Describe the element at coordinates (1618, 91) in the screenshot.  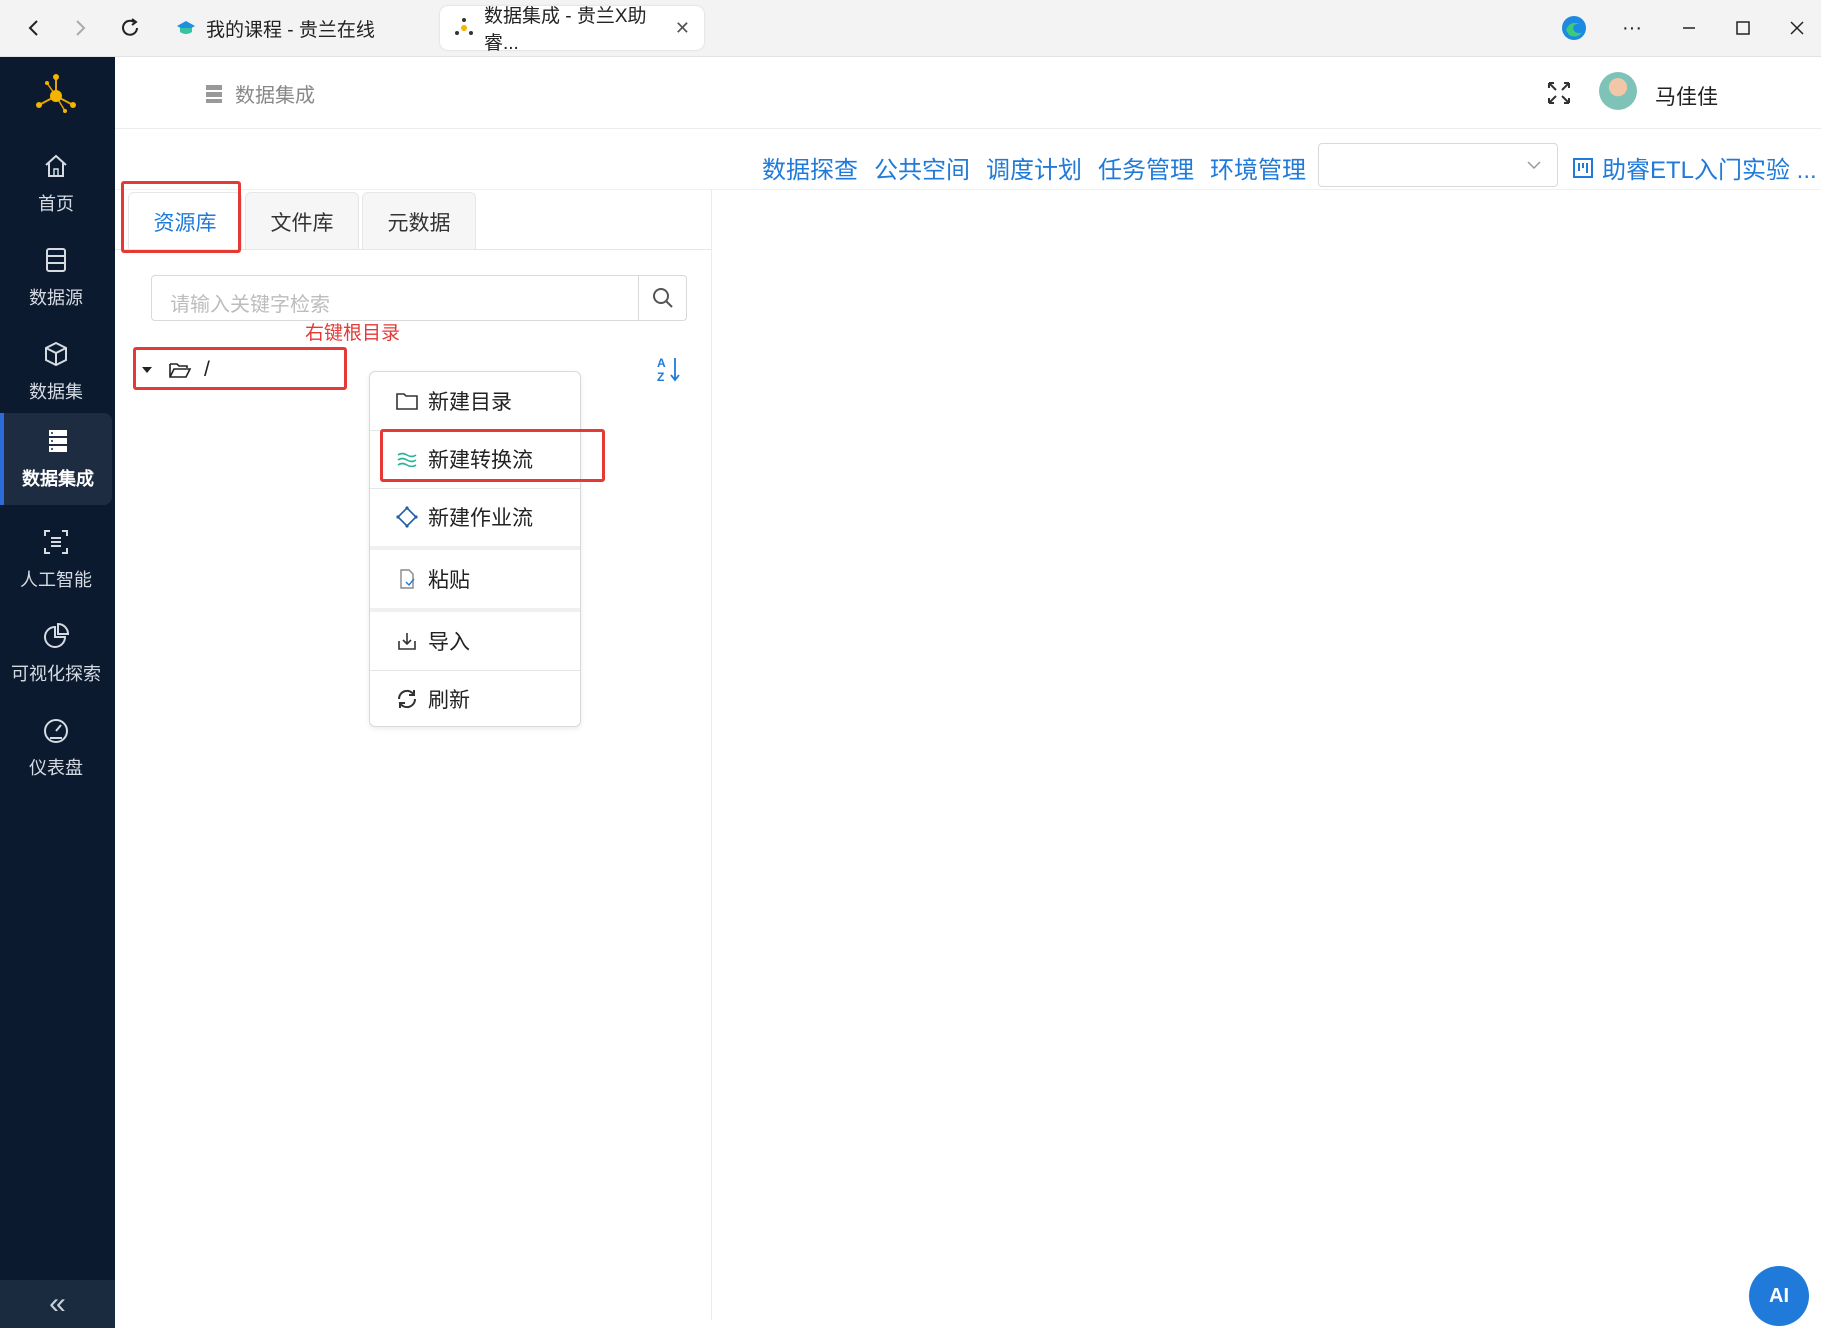
I see `avatar` at that location.